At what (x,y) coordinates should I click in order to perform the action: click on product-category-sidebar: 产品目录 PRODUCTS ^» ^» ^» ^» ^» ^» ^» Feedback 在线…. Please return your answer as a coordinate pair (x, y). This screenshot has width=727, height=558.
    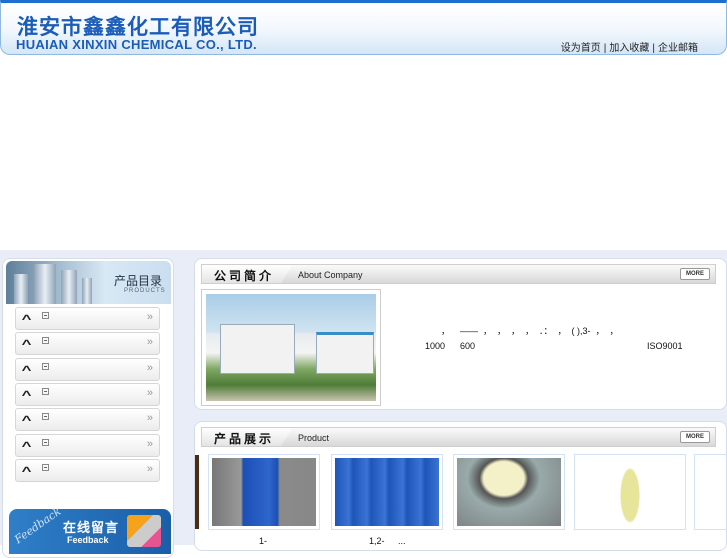
    Looking at the image, I should click on (88, 408).